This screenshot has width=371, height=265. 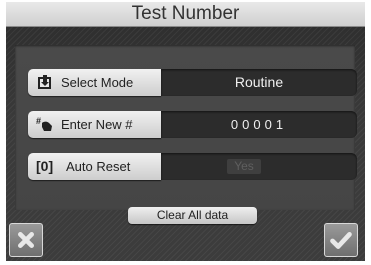 What do you see at coordinates (192, 215) in the screenshot?
I see `clear-all-data-button: Clear All data` at bounding box center [192, 215].